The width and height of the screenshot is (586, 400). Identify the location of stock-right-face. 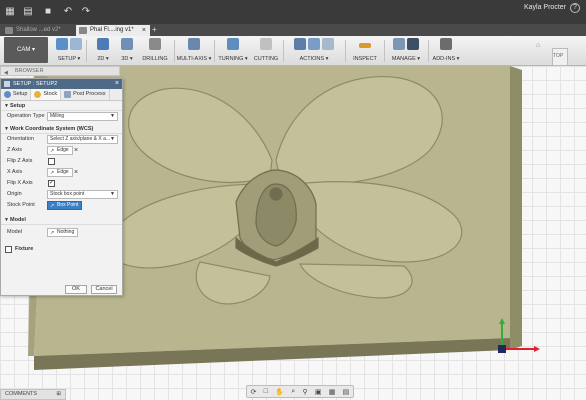
(516, 208).